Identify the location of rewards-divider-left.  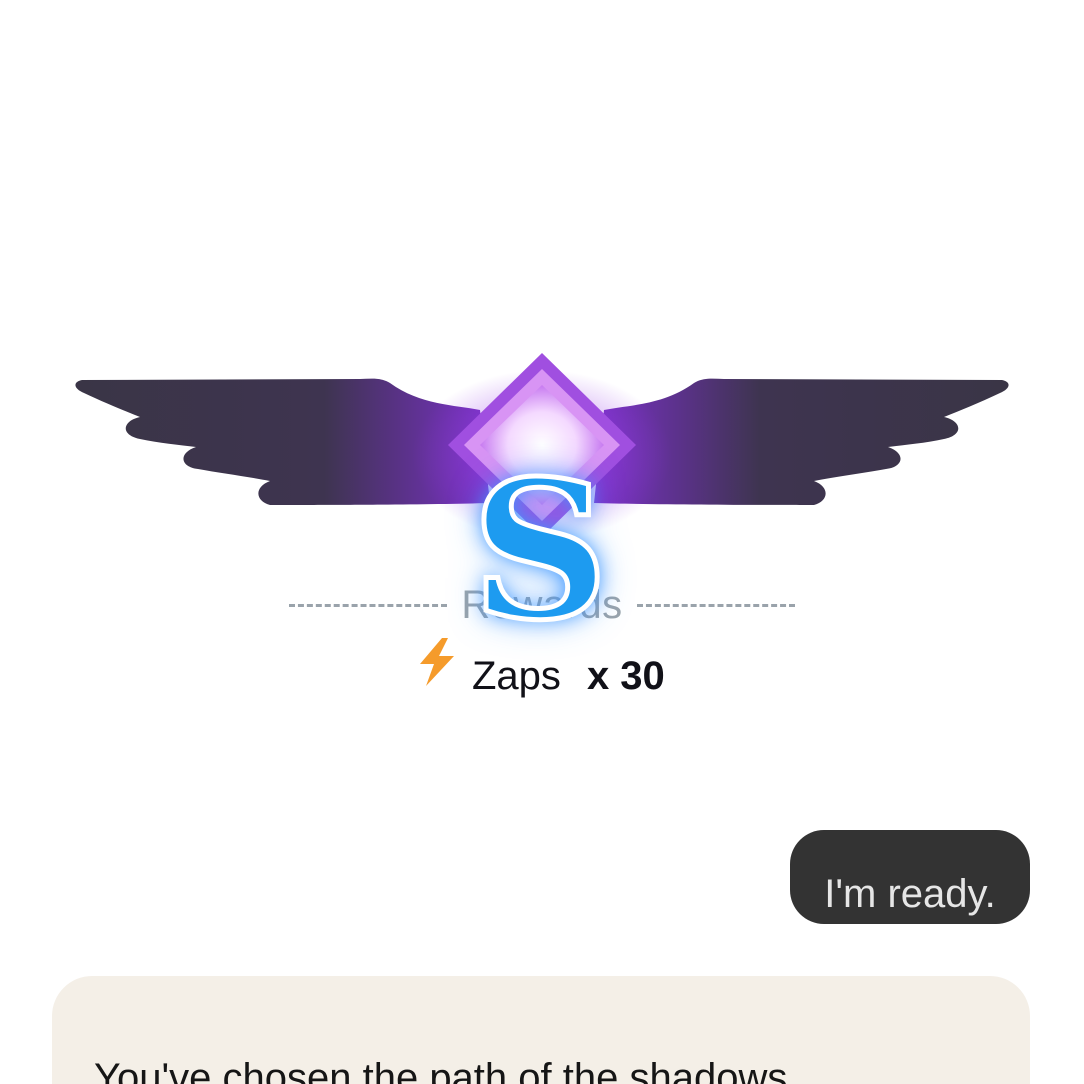
(368, 605).